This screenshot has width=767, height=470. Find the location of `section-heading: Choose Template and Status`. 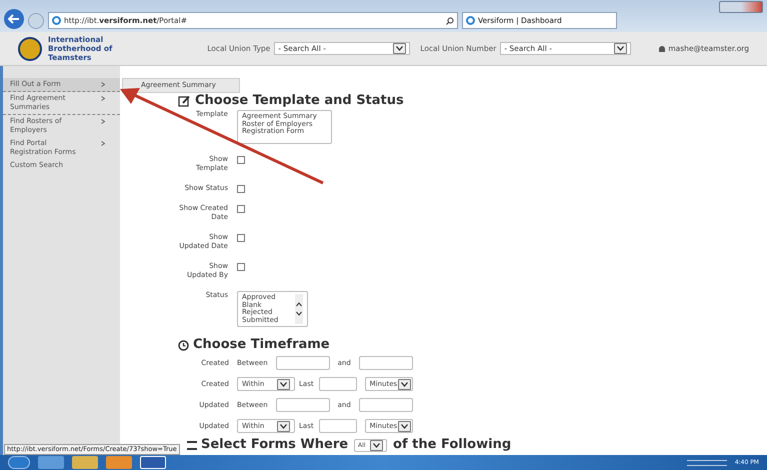

section-heading: Choose Template and Status is located at coordinates (299, 101).